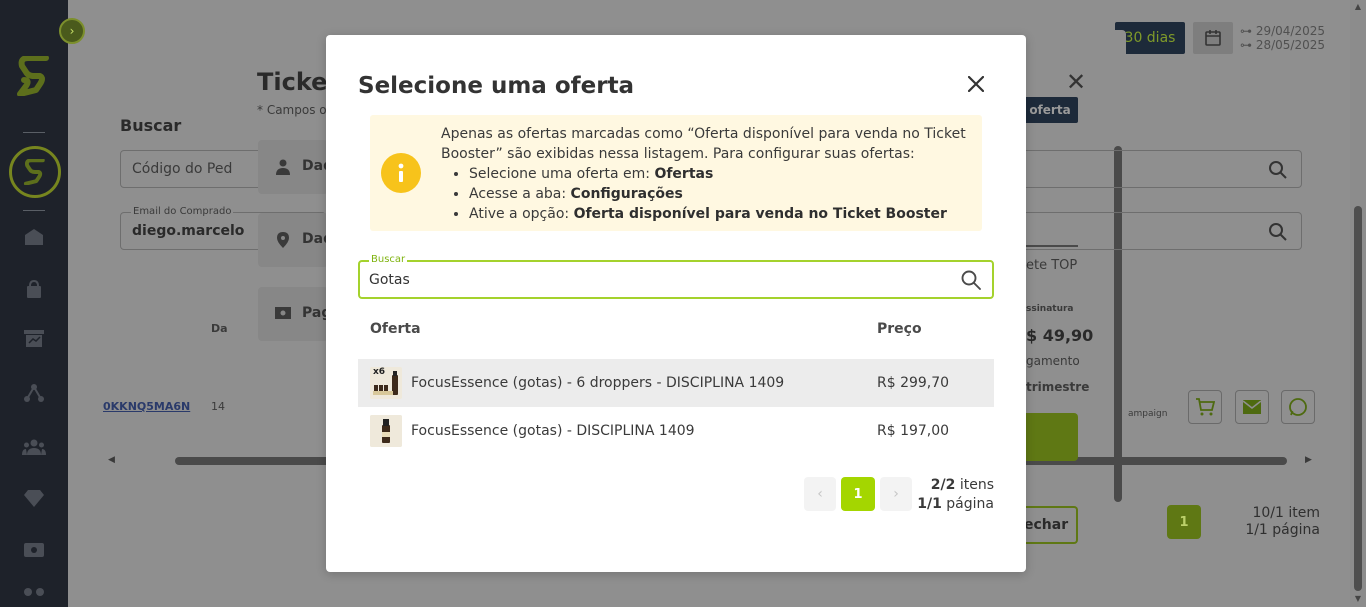 Image resolution: width=1366 pixels, height=607 pixels. What do you see at coordinates (967, 504) in the screenshot?
I see `pages-count-suffix: página` at bounding box center [967, 504].